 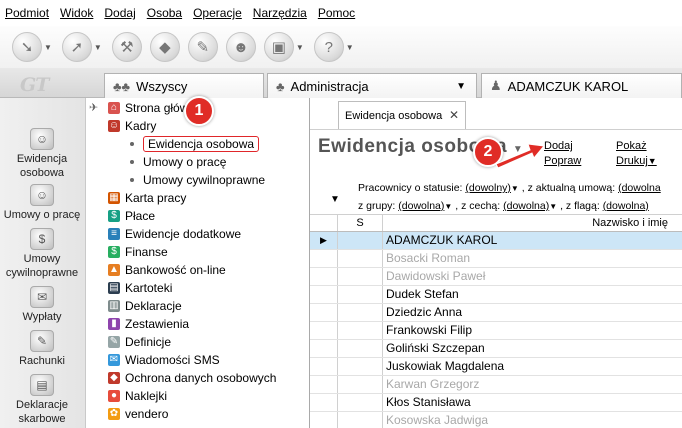 What do you see at coordinates (132, 126) in the screenshot?
I see `tree-item-kadry: ☺ Kadry` at bounding box center [132, 126].